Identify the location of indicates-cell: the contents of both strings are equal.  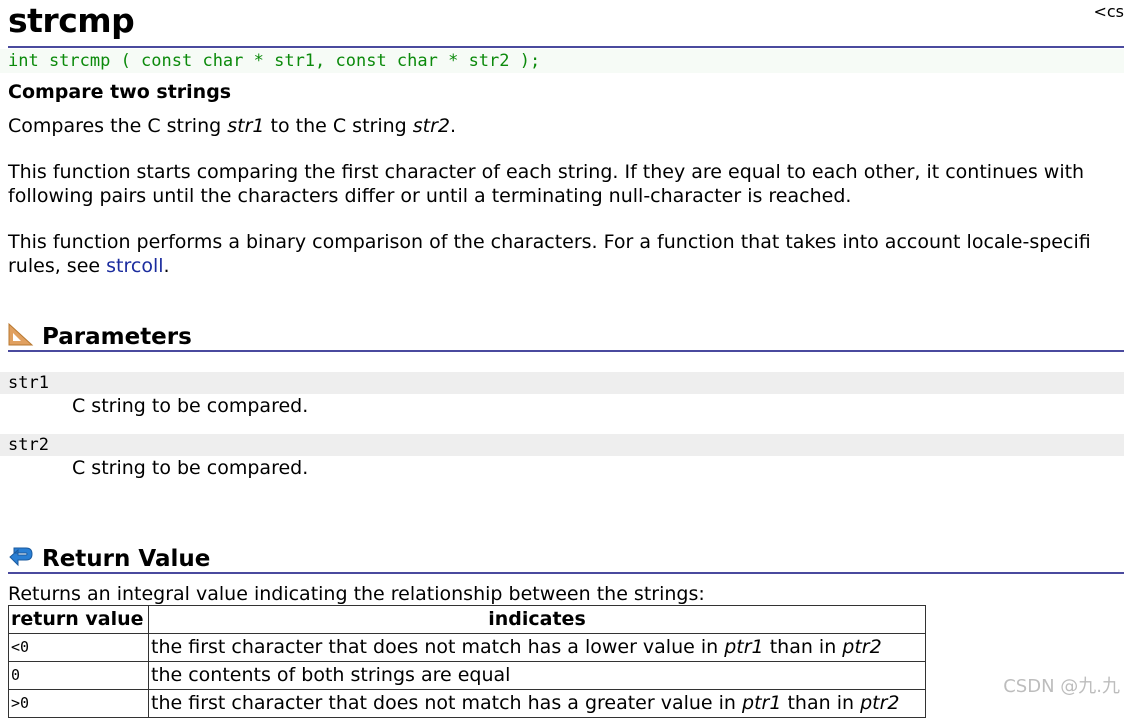
(537, 675).